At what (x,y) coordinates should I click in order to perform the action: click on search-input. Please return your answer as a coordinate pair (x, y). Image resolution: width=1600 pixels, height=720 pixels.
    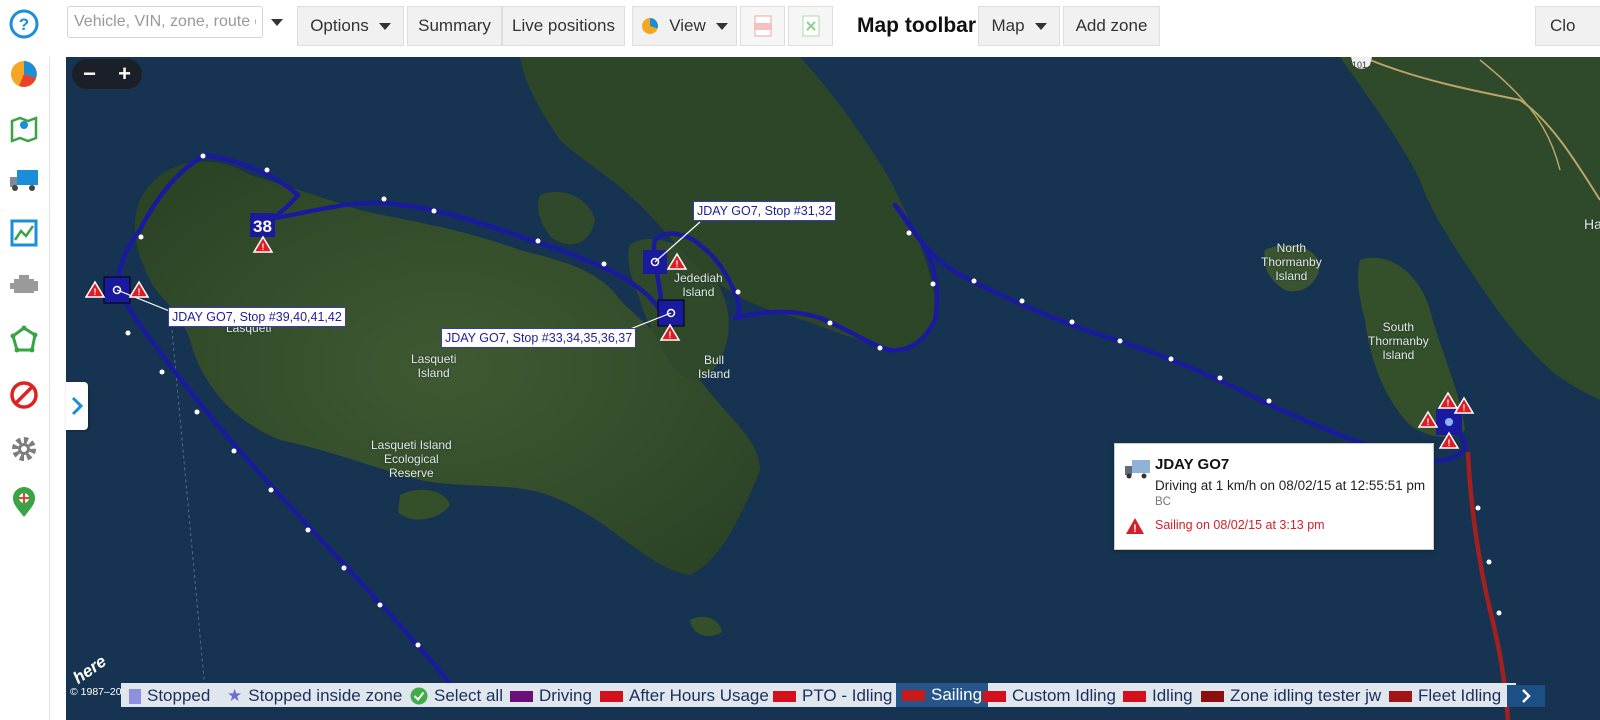
    Looking at the image, I should click on (165, 22).